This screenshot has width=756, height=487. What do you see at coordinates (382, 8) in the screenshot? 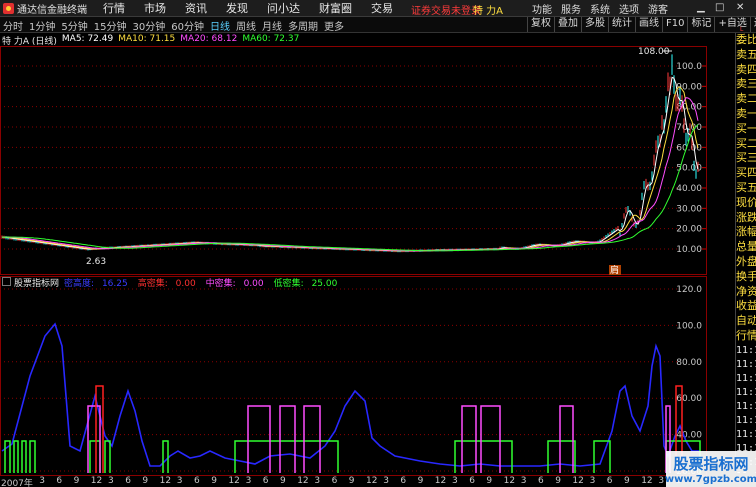
I see `menu-trade: 交易` at bounding box center [382, 8].